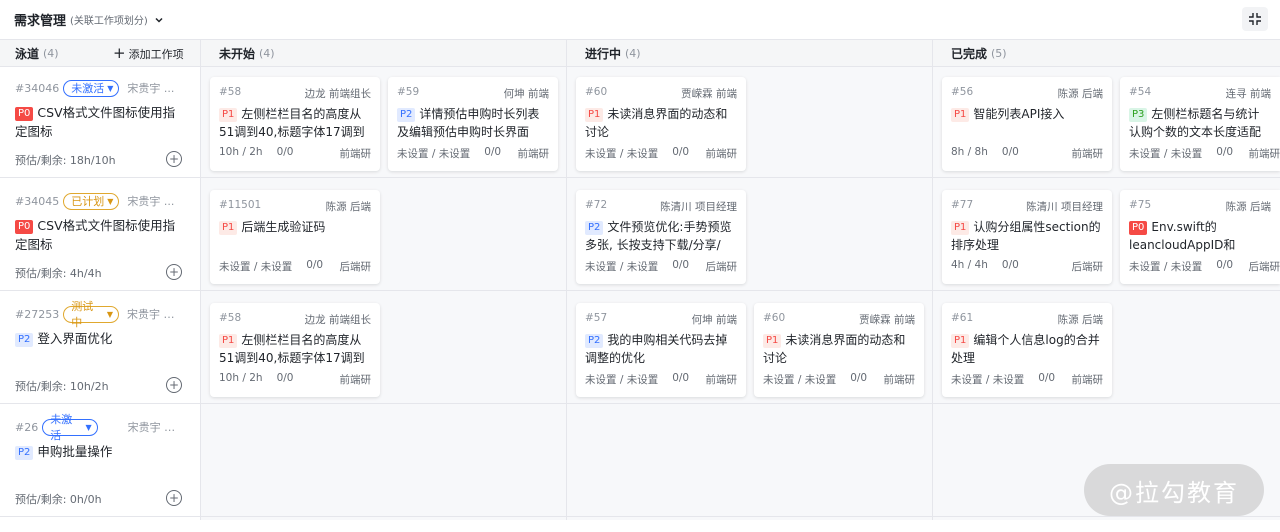 This screenshot has height=532, width=1280. I want to click on status-badge: 已计划 ▼, so click(91, 201).